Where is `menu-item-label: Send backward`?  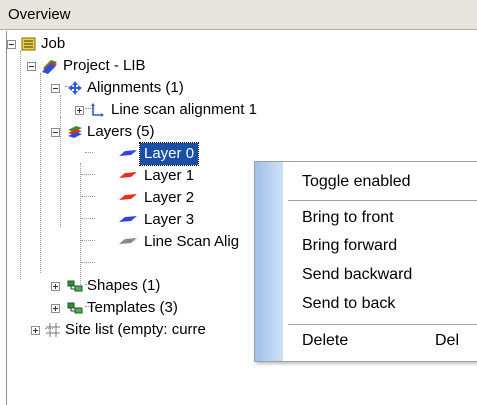 menu-item-label: Send backward is located at coordinates (357, 274).